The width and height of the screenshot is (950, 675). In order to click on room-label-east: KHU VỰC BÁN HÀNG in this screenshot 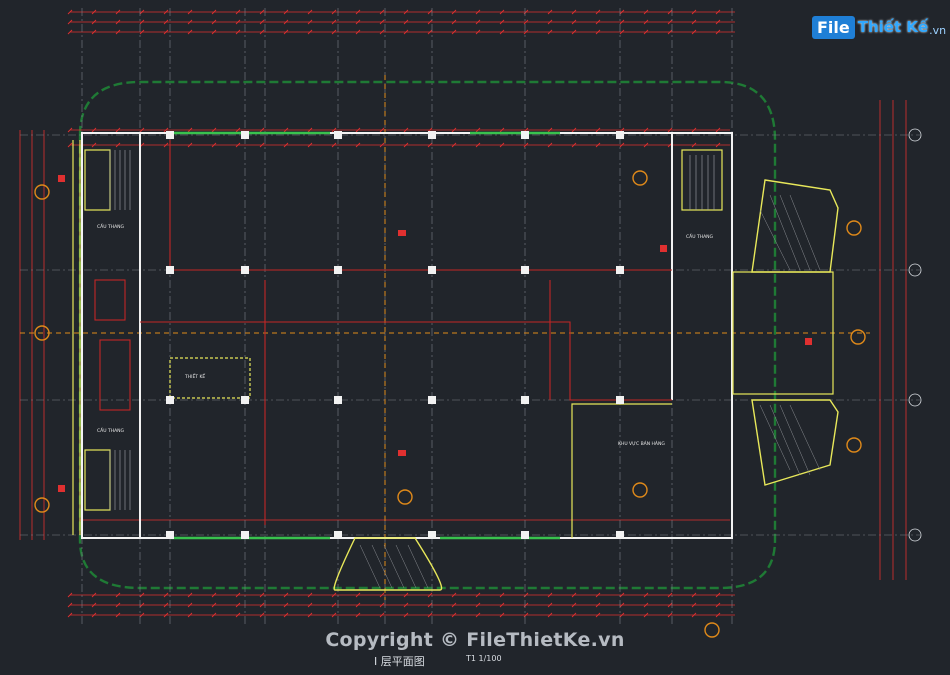, I will do `click(641, 443)`.